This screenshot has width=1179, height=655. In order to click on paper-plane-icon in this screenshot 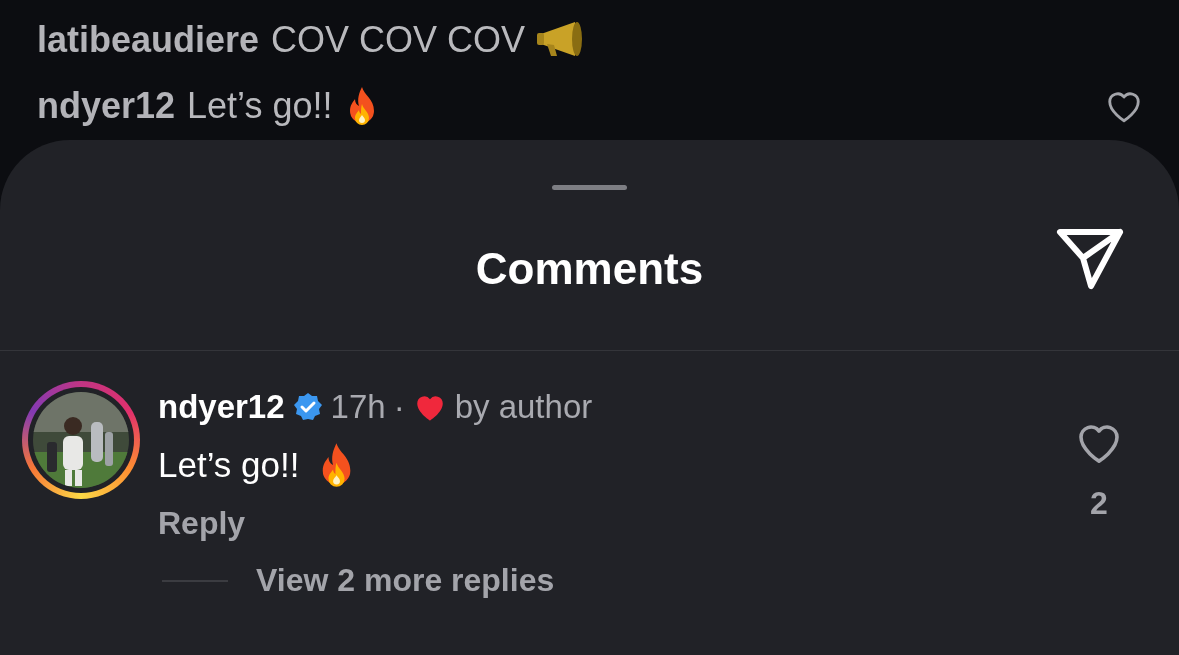, I will do `click(1090, 259)`.